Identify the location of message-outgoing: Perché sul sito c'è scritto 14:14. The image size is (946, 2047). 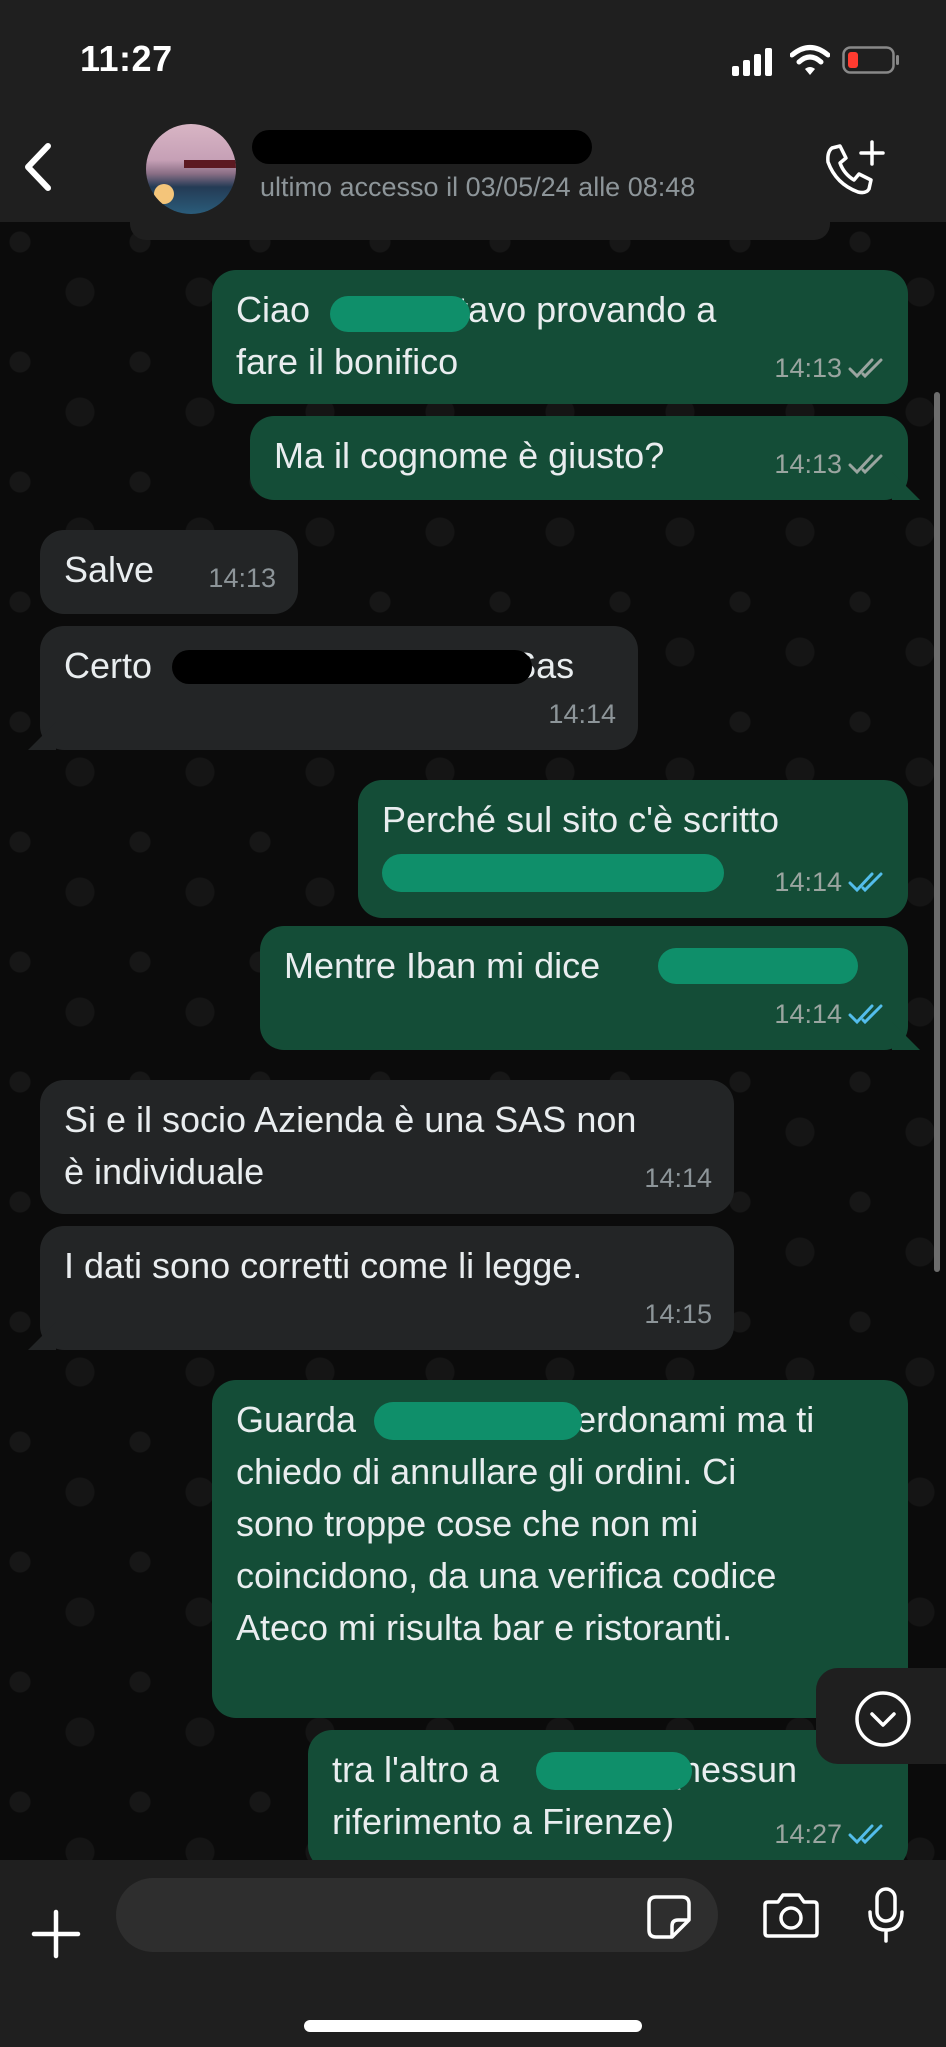
(633, 849).